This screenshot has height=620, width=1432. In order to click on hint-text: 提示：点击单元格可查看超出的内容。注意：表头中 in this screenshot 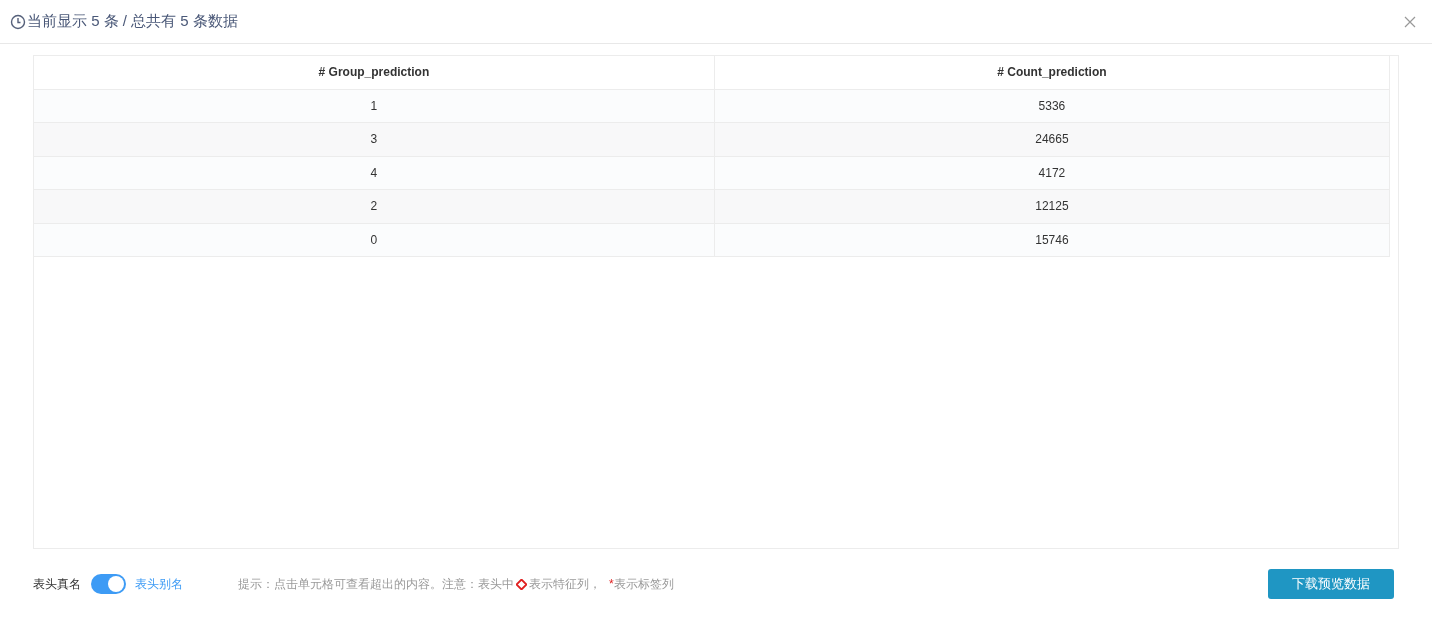, I will do `click(376, 584)`.